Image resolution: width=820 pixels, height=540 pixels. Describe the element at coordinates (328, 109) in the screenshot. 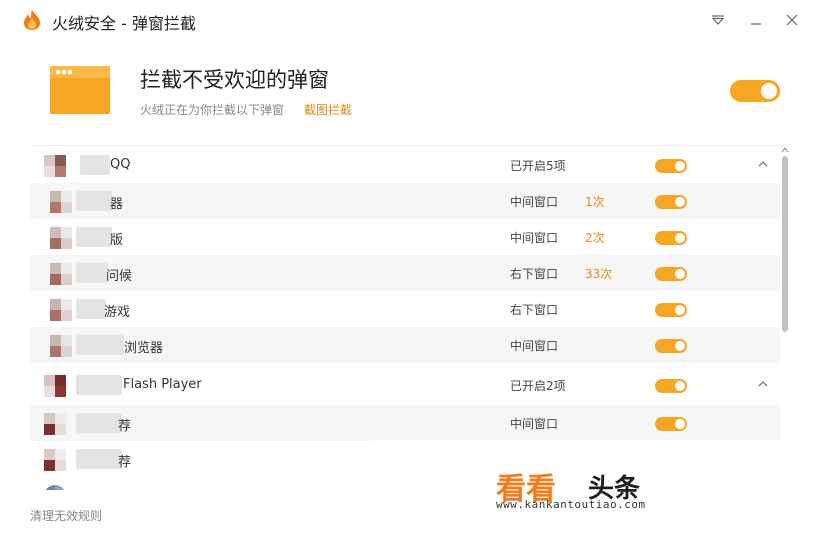

I see `screenshot-block-link: 截图拦截` at that location.